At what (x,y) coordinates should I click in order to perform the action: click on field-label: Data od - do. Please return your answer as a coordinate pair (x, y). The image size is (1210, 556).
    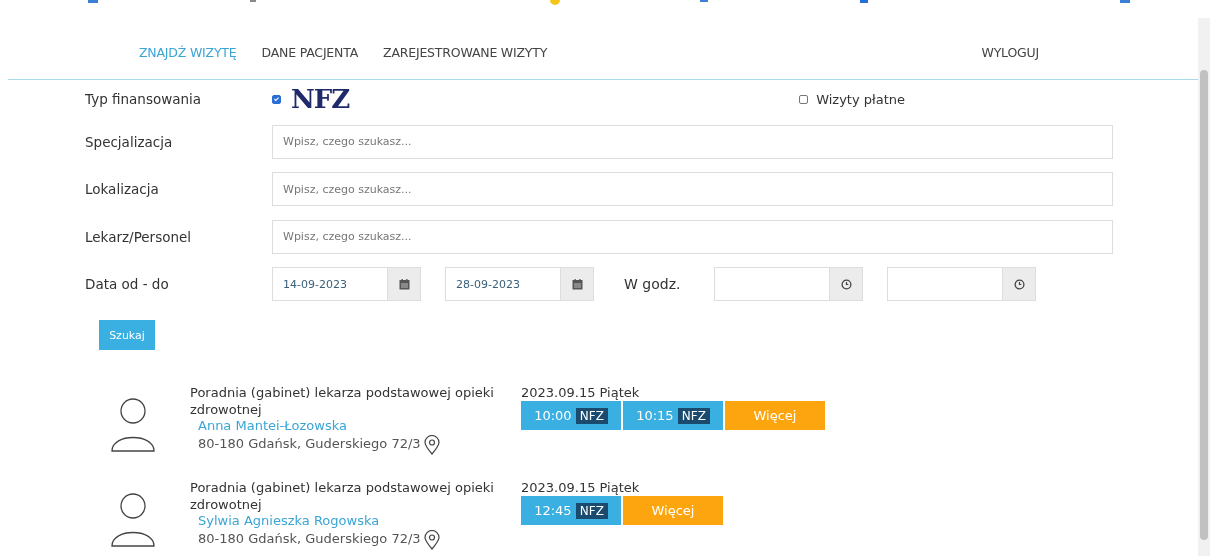
    Looking at the image, I should click on (127, 284).